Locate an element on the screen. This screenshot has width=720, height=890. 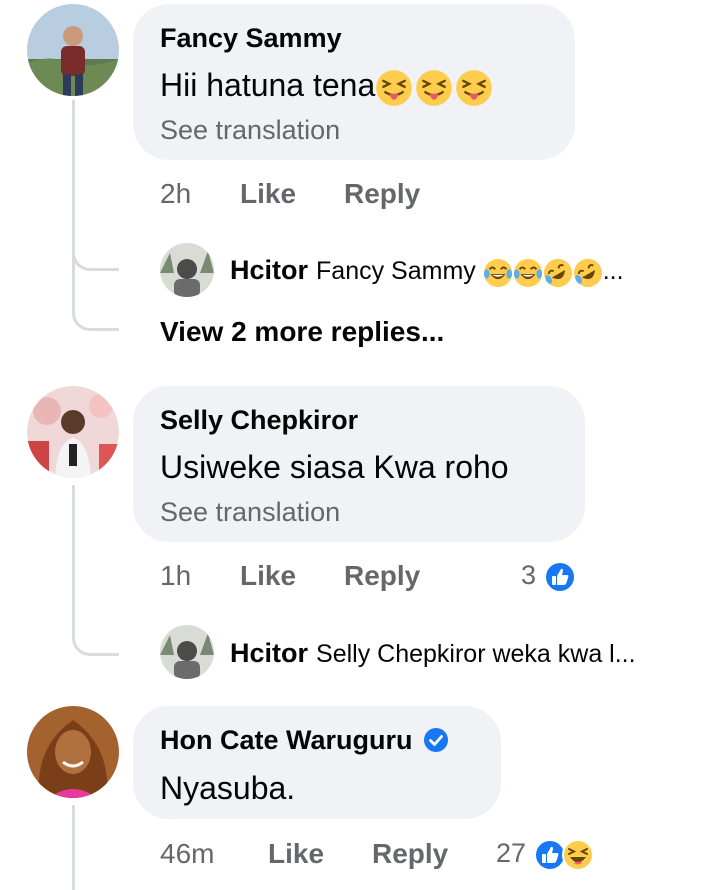
comment-meta: 1h is located at coordinates (175, 576).